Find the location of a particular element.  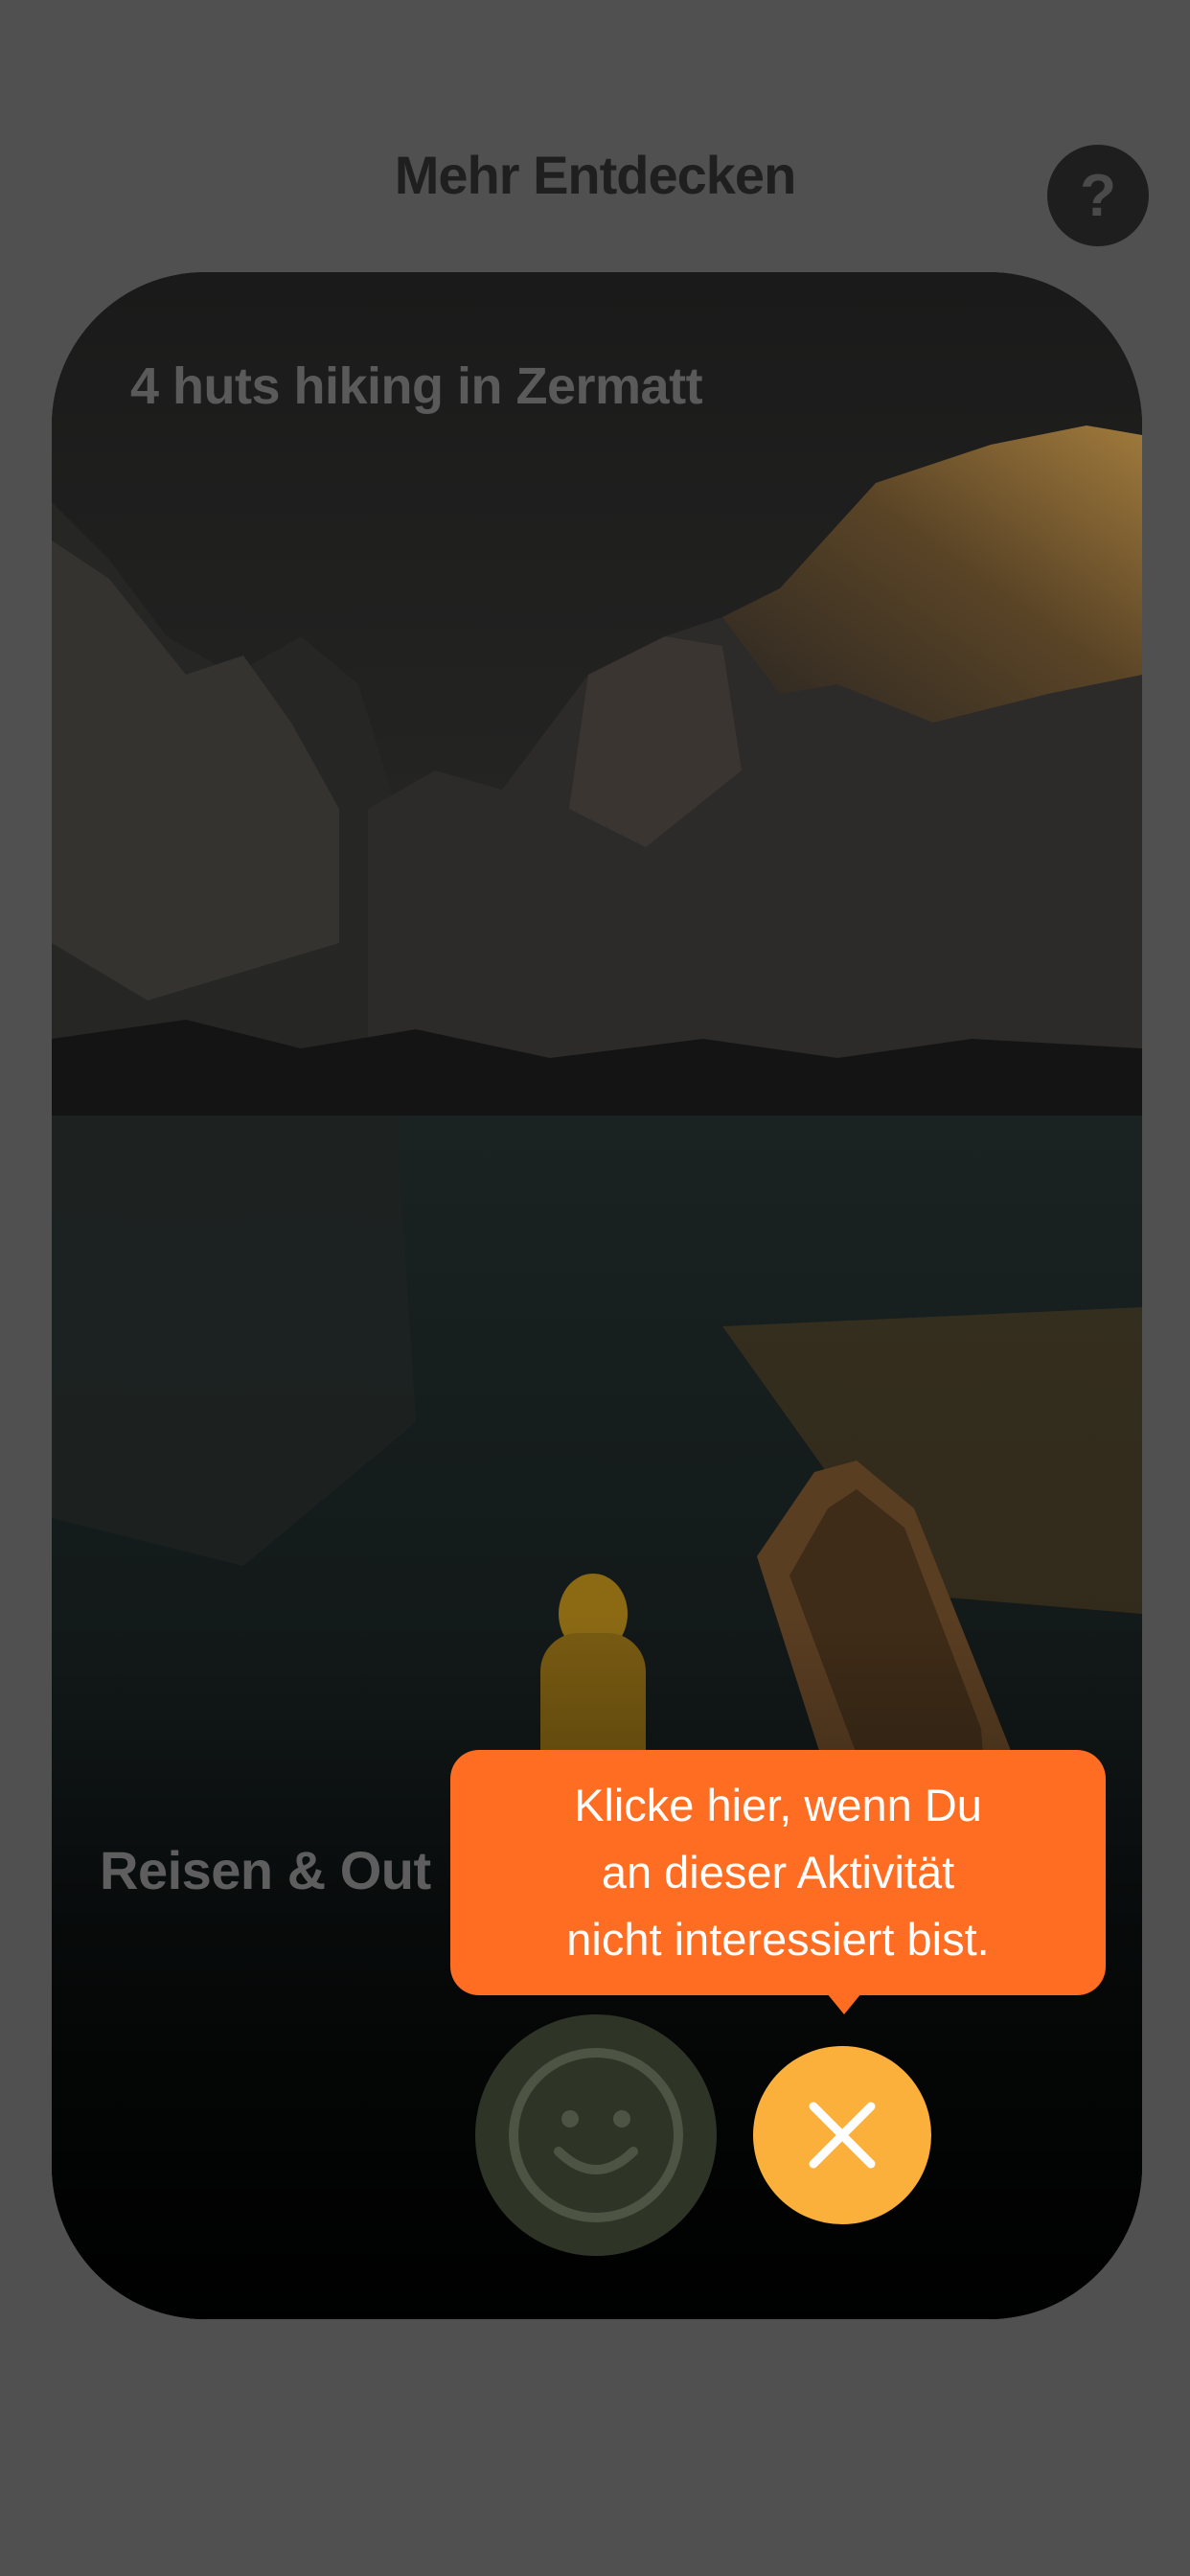

close-icon is located at coordinates (842, 2135).